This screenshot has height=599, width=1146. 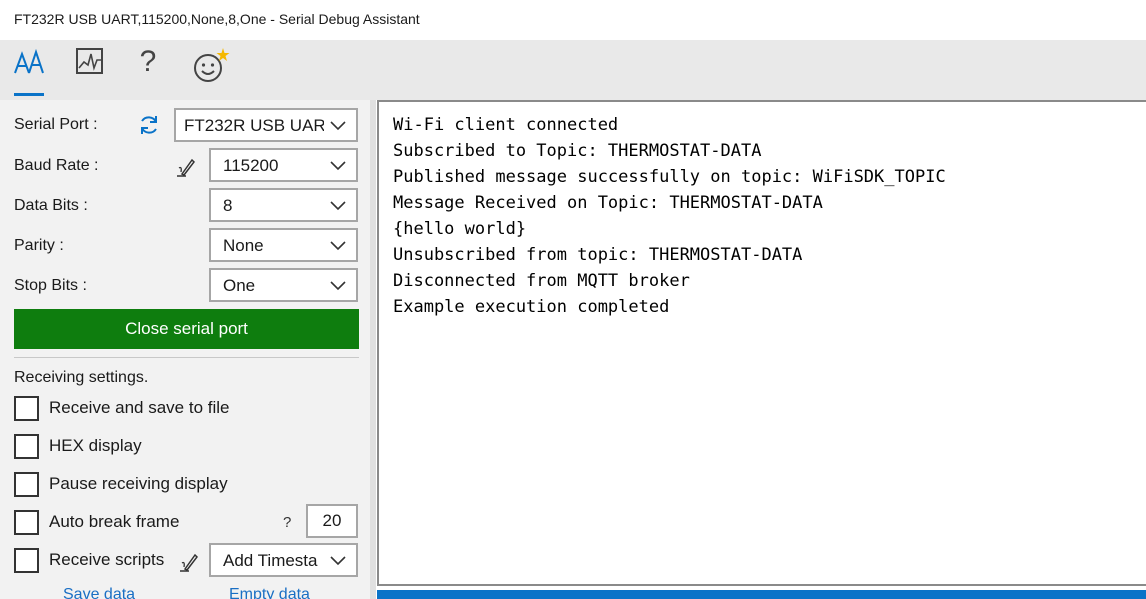 What do you see at coordinates (90, 71) in the screenshot?
I see `chart-icon` at bounding box center [90, 71].